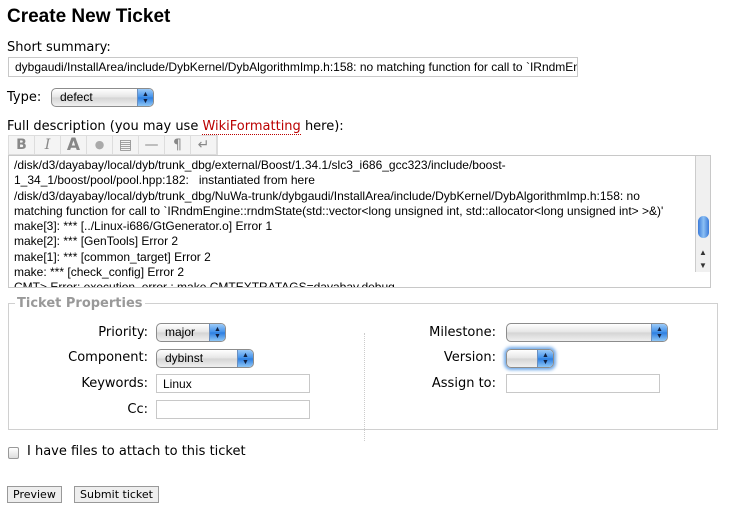 The width and height of the screenshot is (729, 511). What do you see at coordinates (13, 453) in the screenshot?
I see `attach-checkbox` at bounding box center [13, 453].